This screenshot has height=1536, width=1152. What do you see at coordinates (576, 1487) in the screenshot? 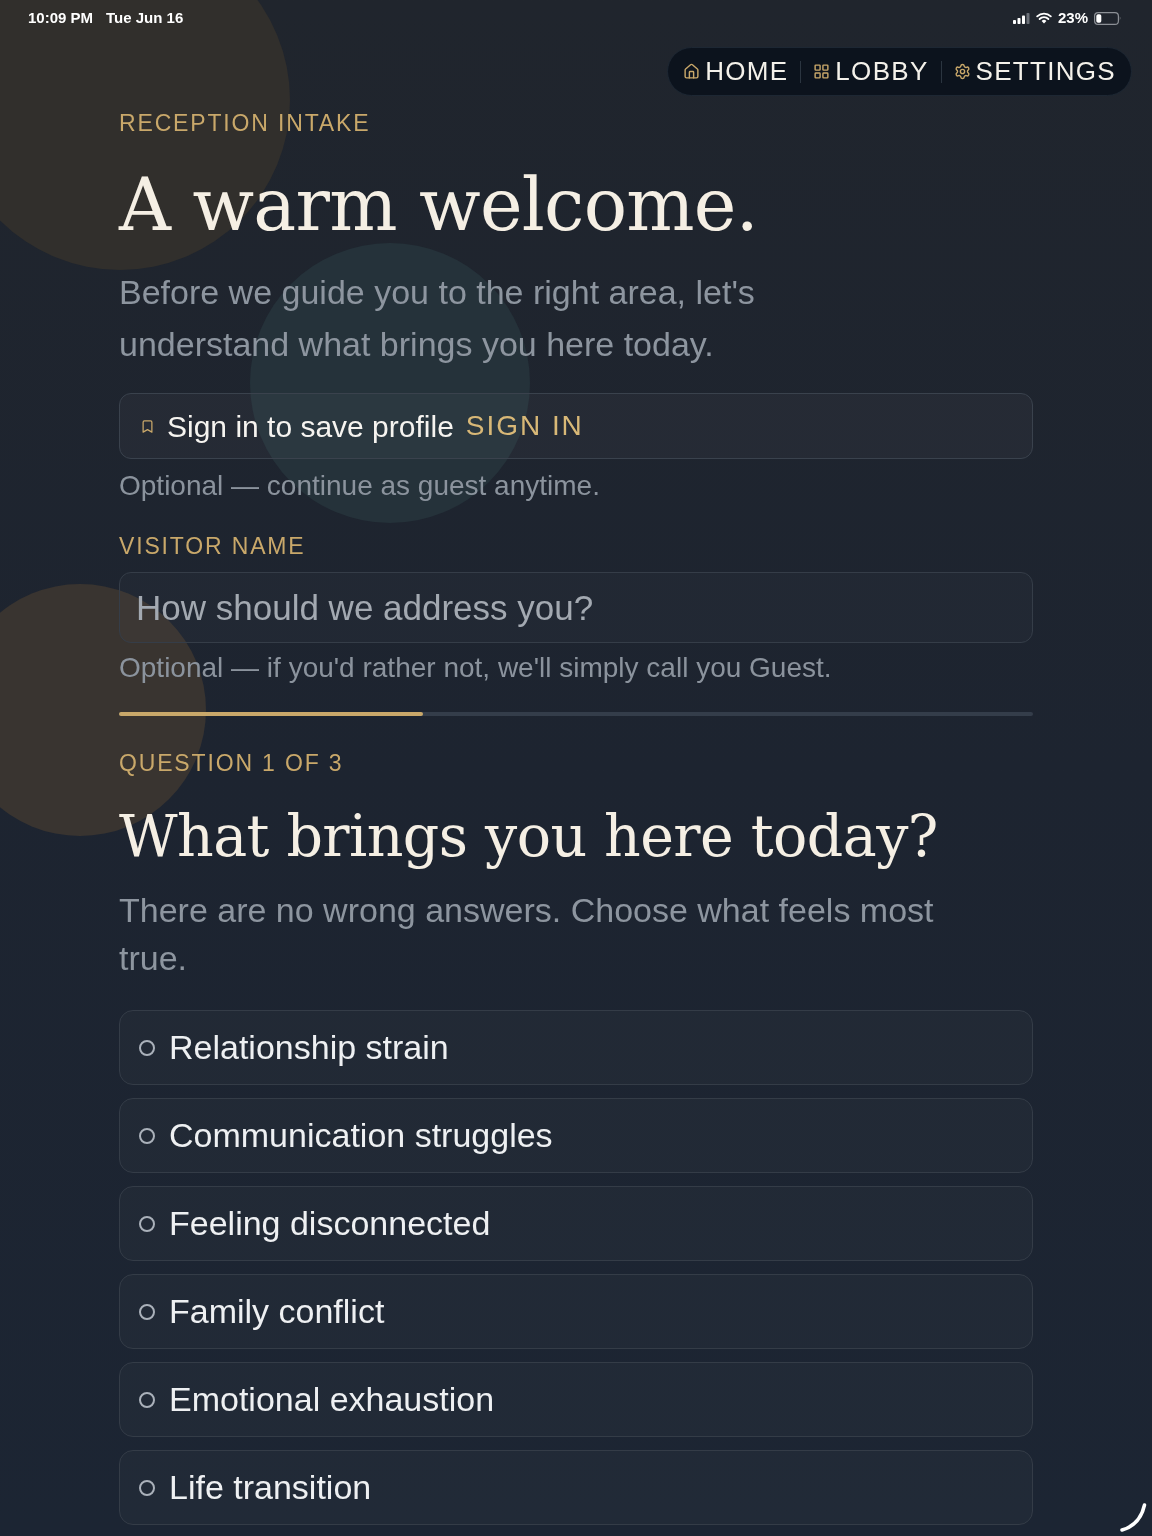
I see `answer-option: Life transition` at bounding box center [576, 1487].